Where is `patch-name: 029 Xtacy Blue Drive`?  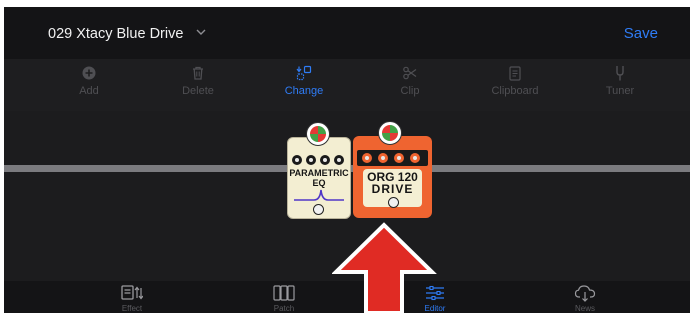 patch-name: 029 Xtacy Blue Drive is located at coordinates (115, 34).